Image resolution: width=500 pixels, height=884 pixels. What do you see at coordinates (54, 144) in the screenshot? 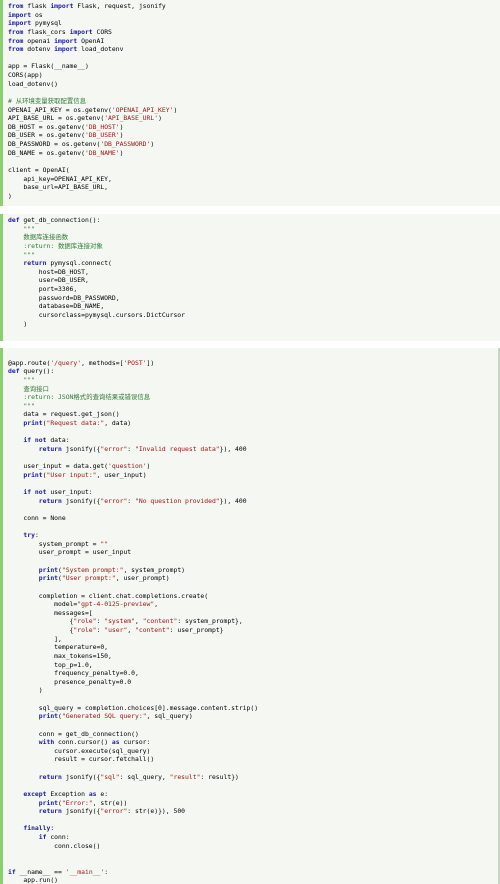
I see `code-token: DB_PASSWORD = os.getenv(` at bounding box center [54, 144].